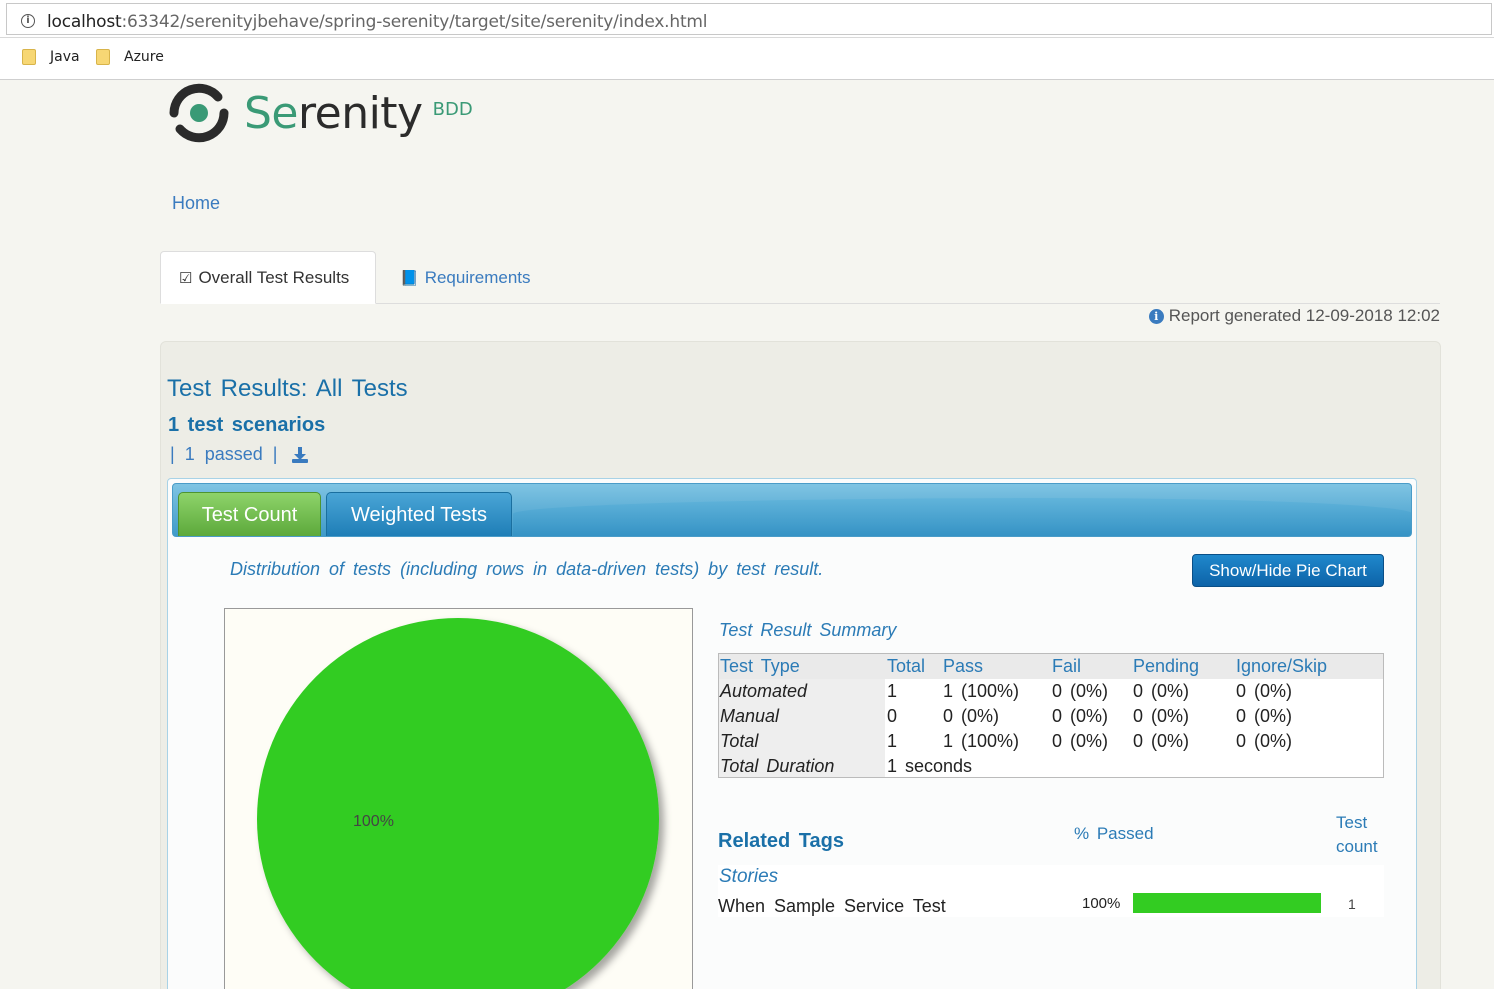  I want to click on site-info-icon: i, so click(28, 21).